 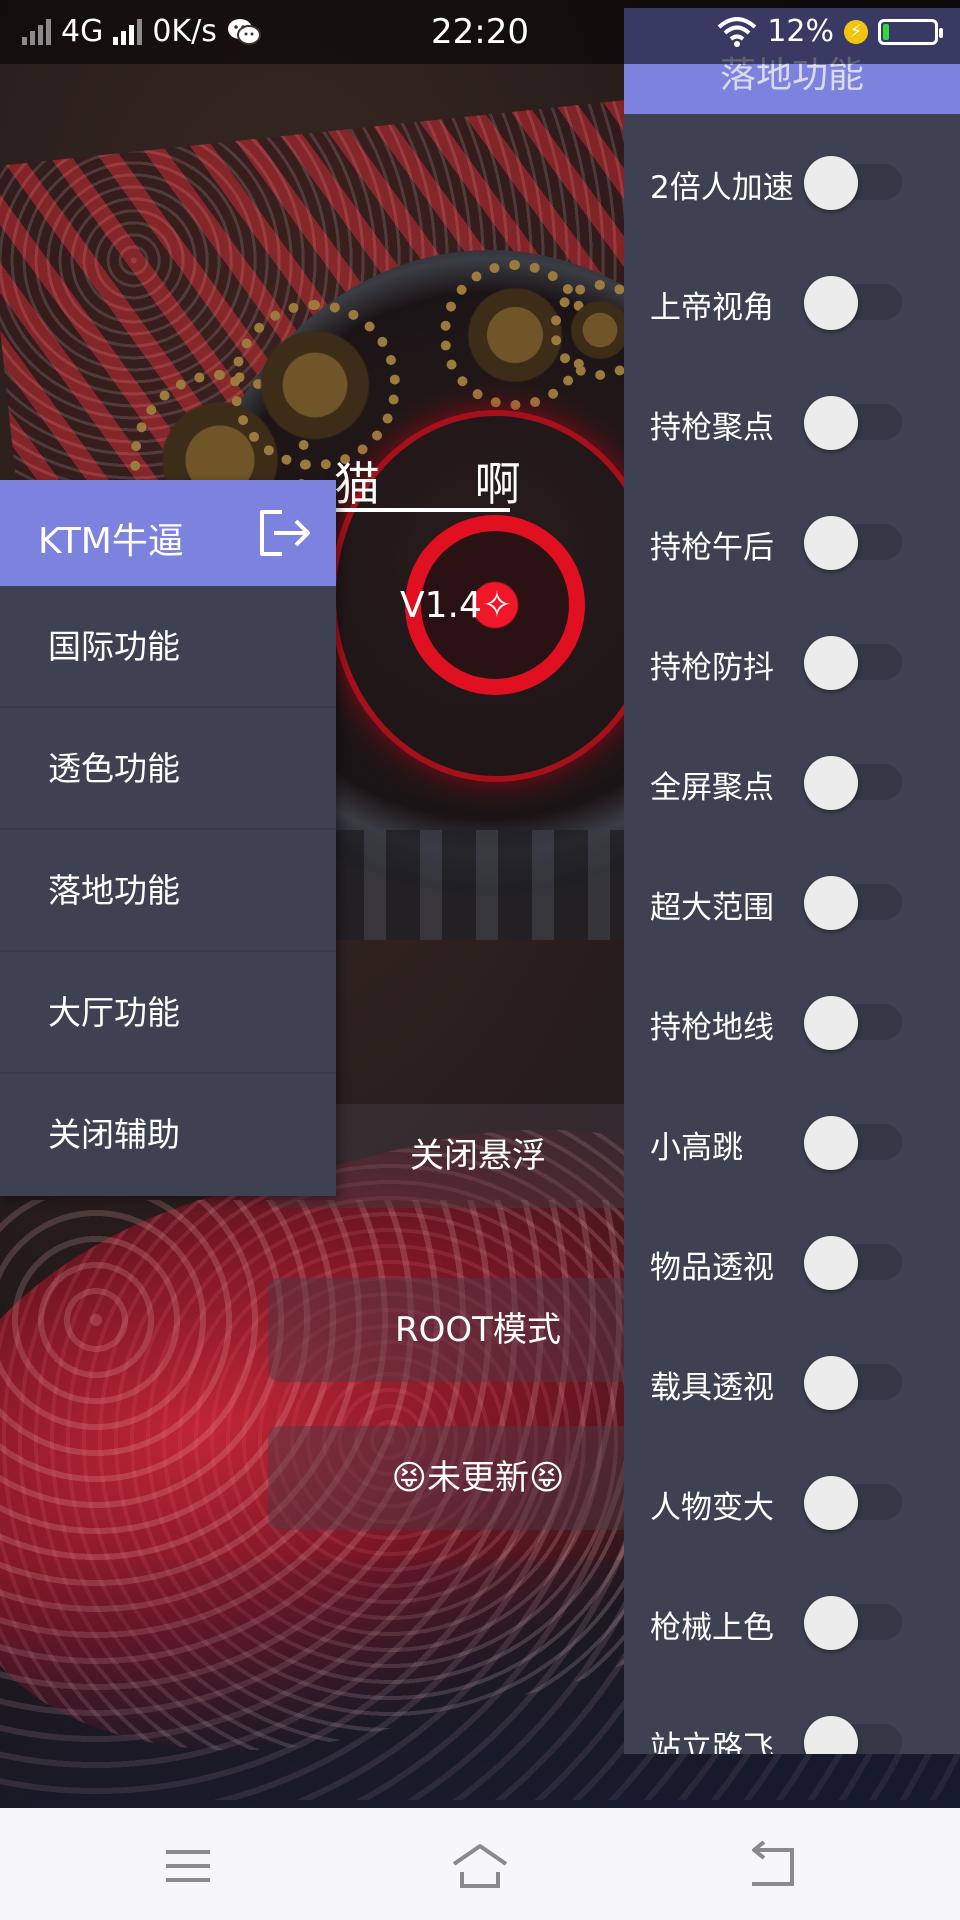 What do you see at coordinates (792, 1024) in the screenshot?
I see `feature-row: 持枪地线` at bounding box center [792, 1024].